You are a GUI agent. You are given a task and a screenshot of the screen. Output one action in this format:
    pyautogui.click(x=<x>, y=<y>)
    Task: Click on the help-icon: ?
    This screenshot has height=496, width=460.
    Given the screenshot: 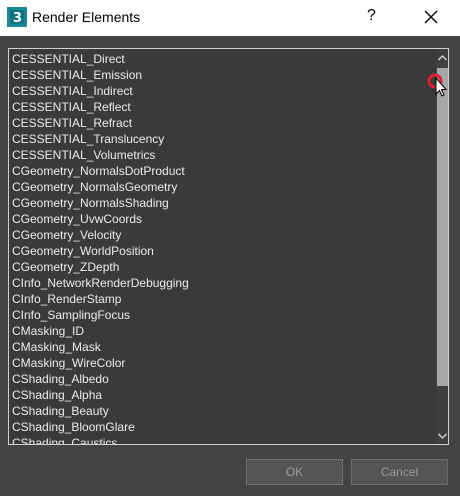 What is the action you would take?
    pyautogui.click(x=371, y=16)
    